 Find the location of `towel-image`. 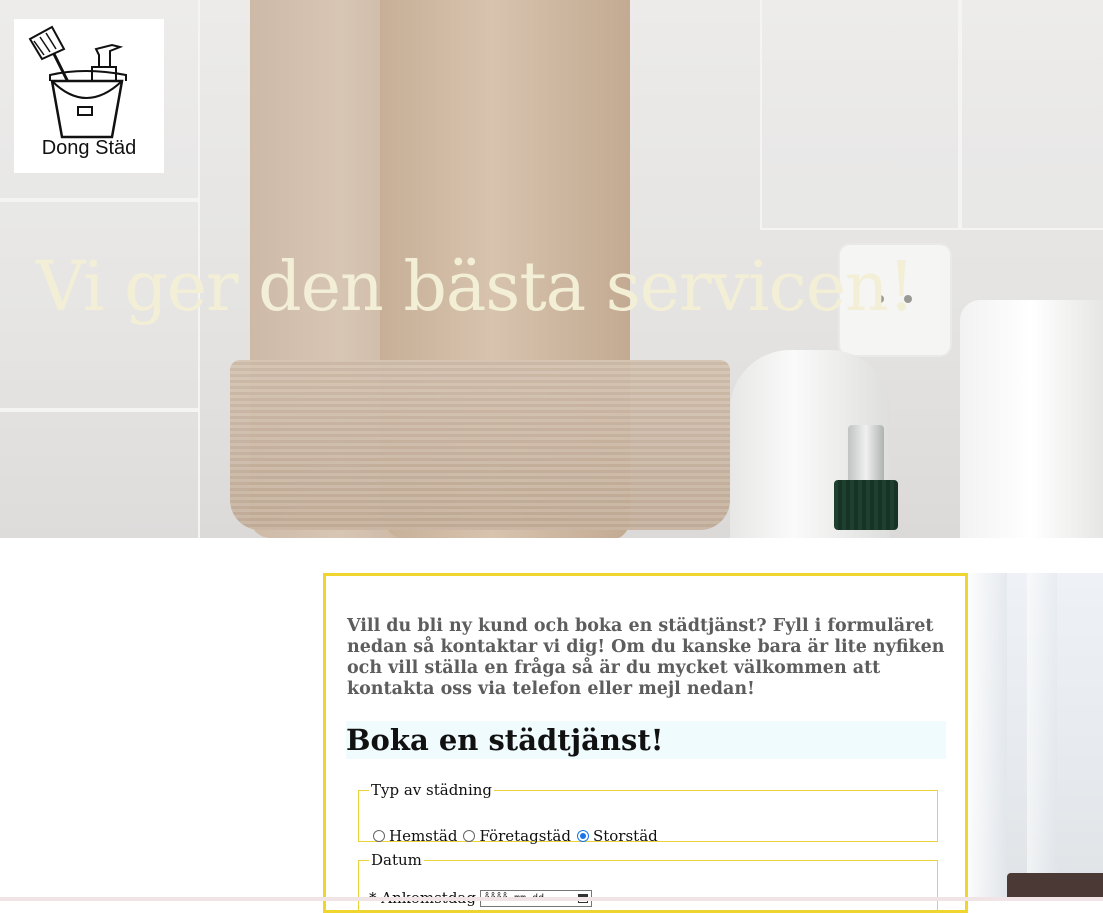

towel-image is located at coordinates (480, 445).